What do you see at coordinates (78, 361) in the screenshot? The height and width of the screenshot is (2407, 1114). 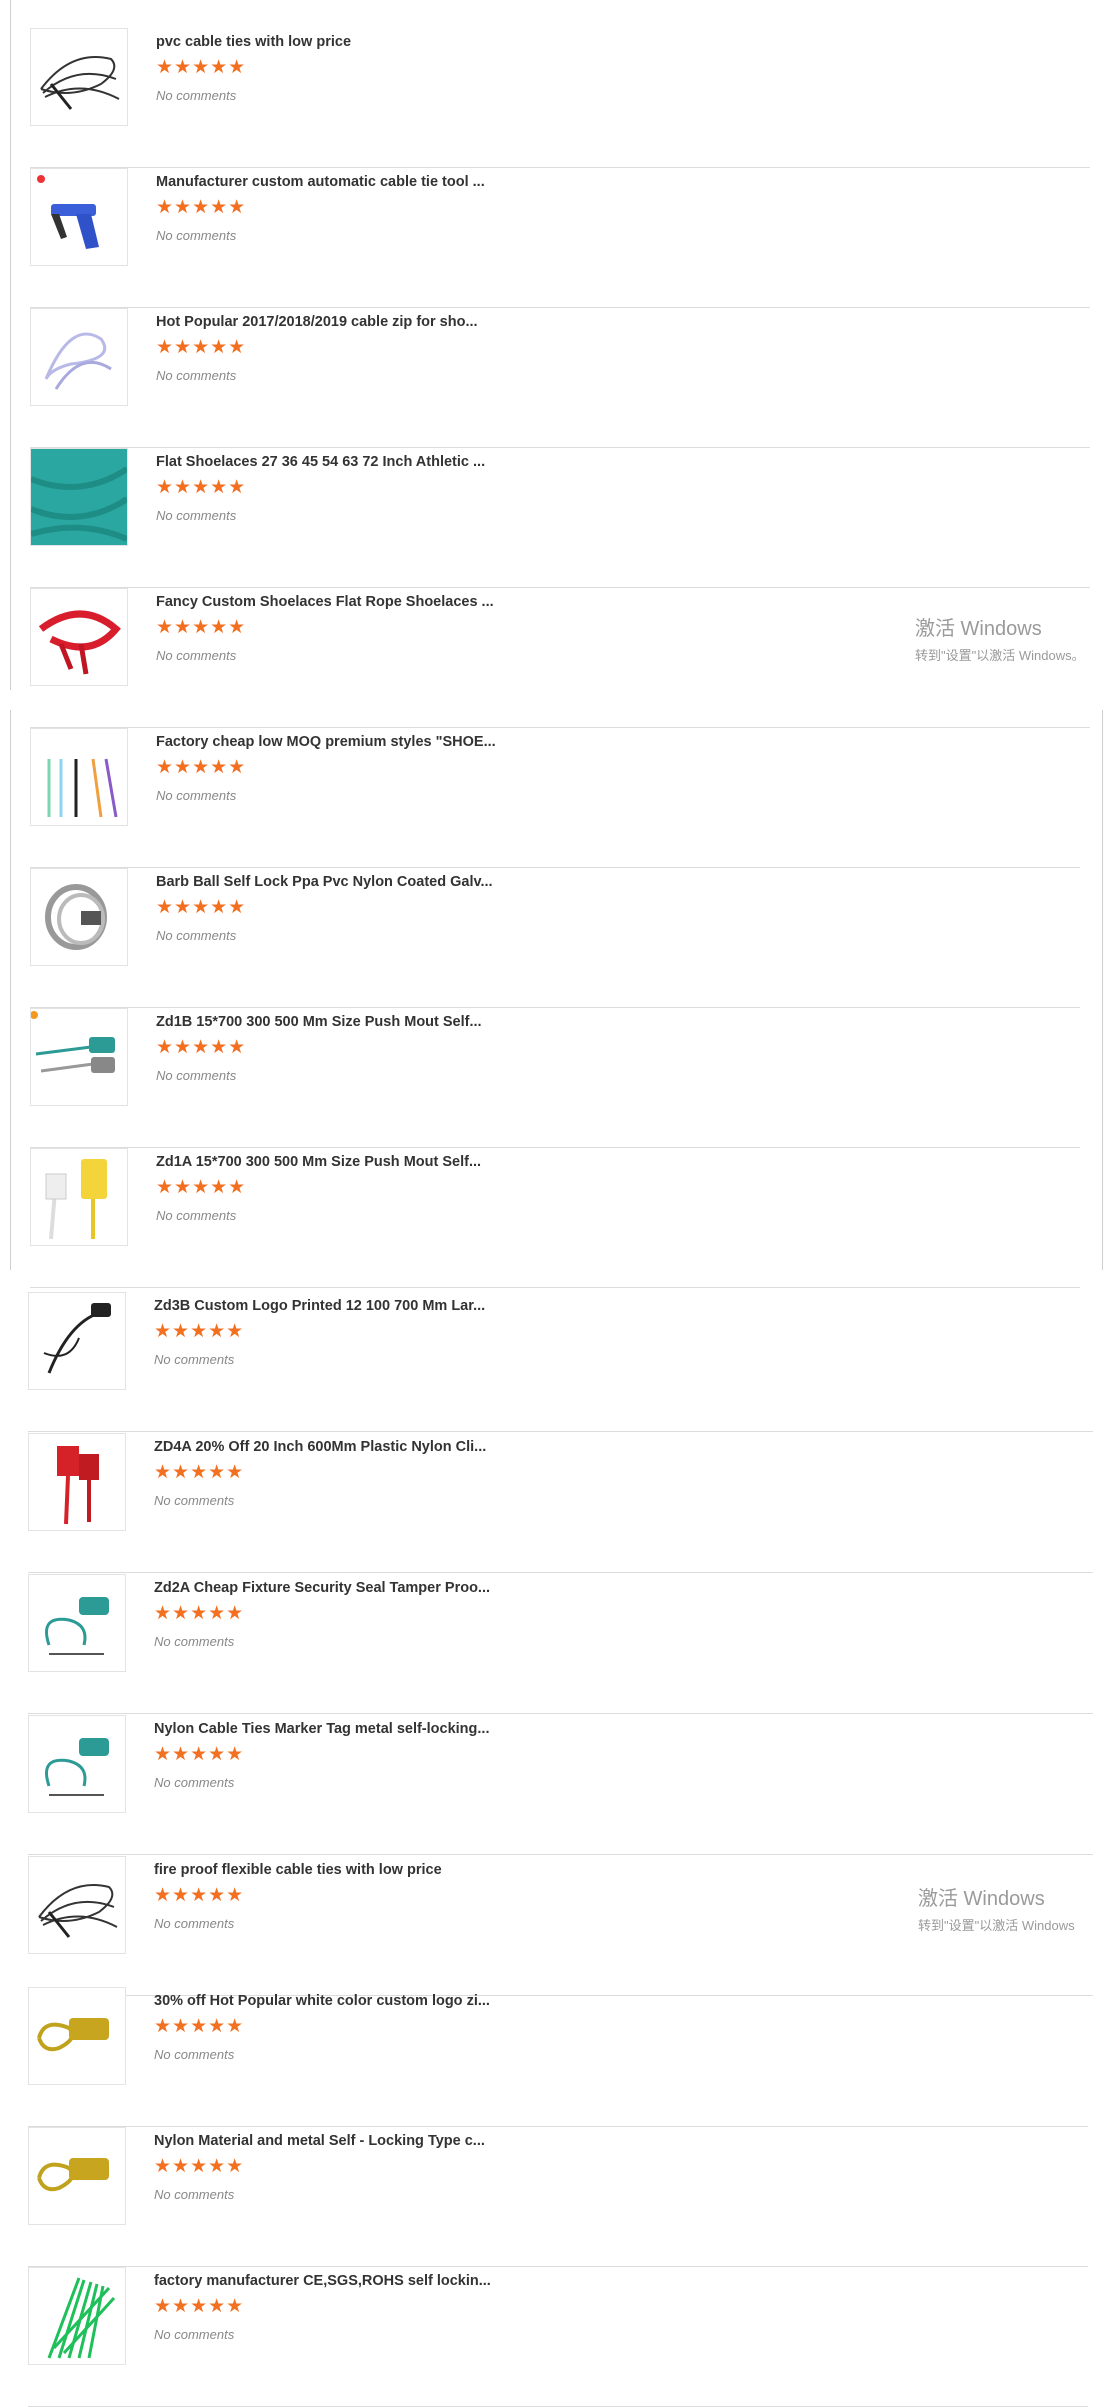 I see `clear-zip-ties-image` at bounding box center [78, 361].